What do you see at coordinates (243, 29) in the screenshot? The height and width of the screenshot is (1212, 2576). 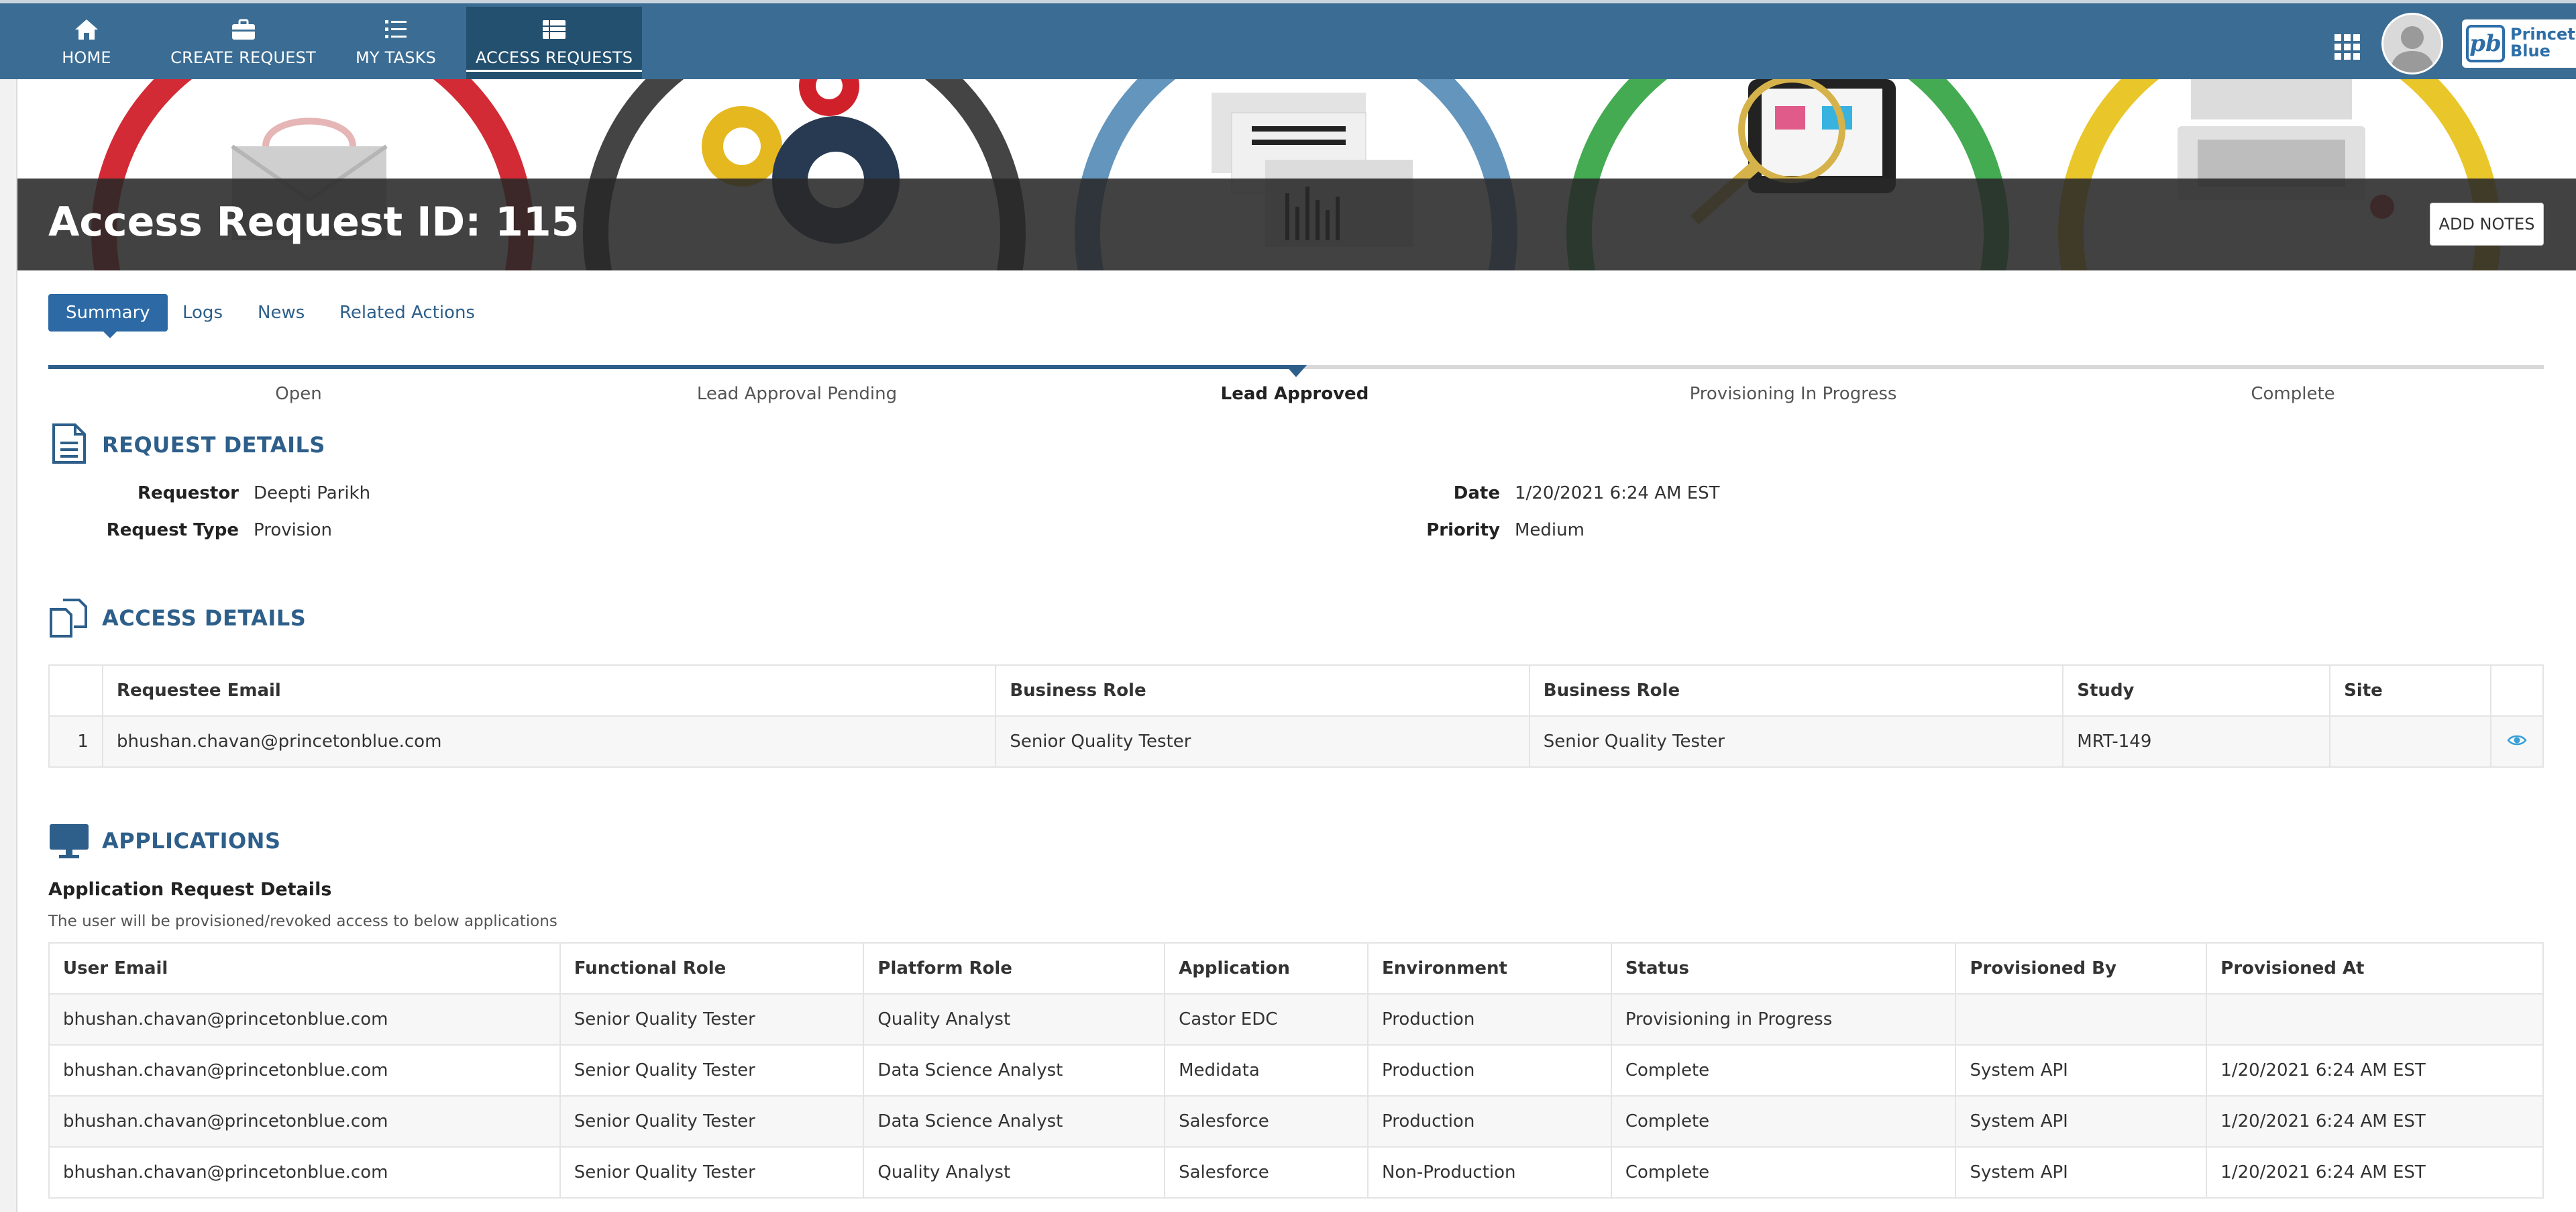 I see `briefcase-icon` at bounding box center [243, 29].